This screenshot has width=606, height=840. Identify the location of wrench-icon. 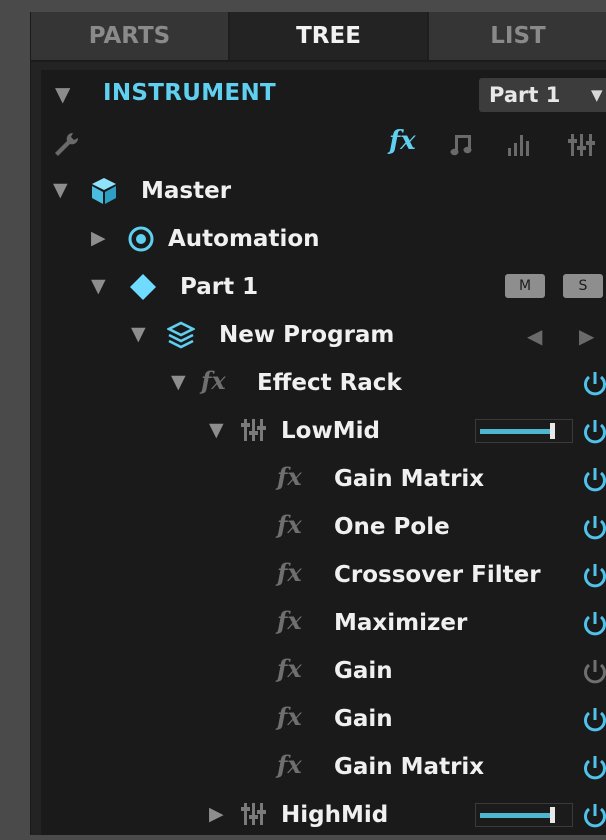
(66, 145).